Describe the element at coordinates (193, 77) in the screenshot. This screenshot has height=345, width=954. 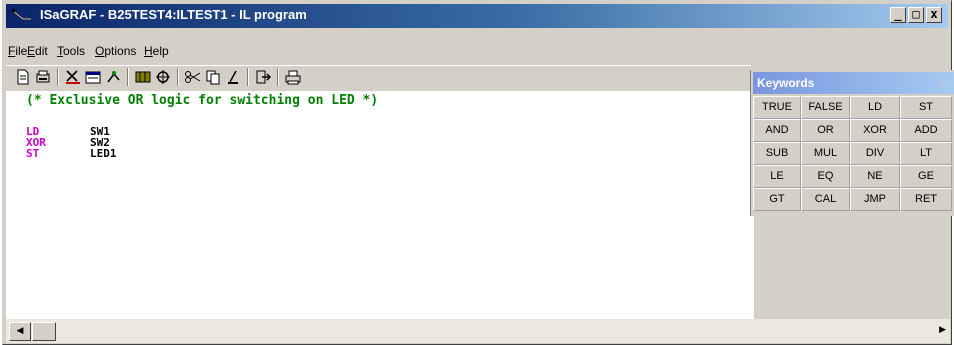
I see `scissors-icon` at that location.